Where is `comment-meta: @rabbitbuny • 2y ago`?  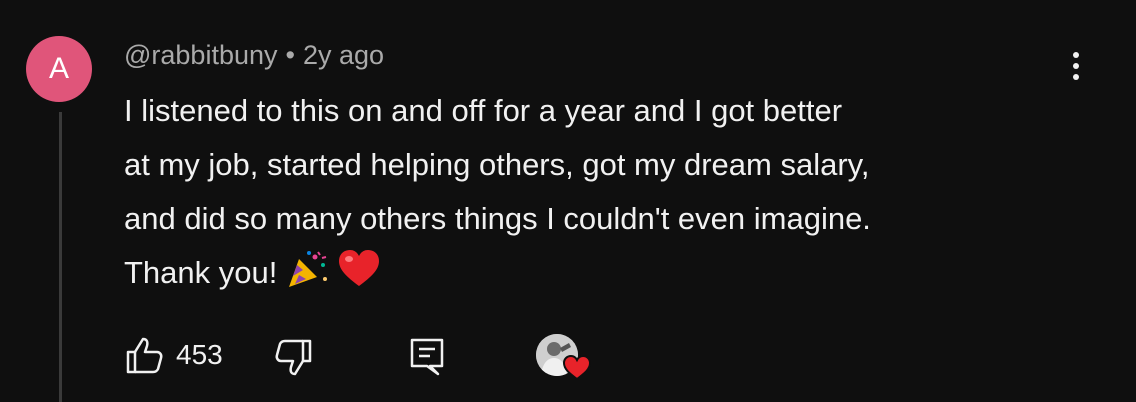 comment-meta: @rabbitbuny • 2y ago is located at coordinates (254, 55).